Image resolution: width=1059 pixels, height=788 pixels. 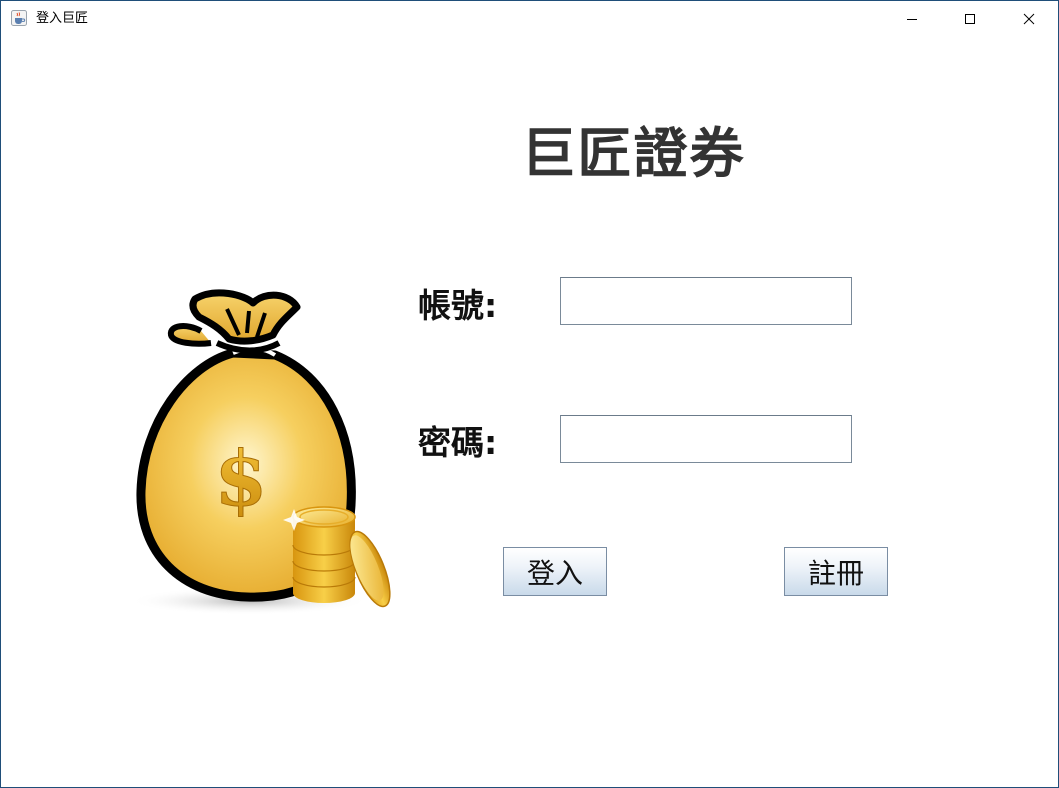 What do you see at coordinates (836, 571) in the screenshot?
I see `register-button: 註冊` at bounding box center [836, 571].